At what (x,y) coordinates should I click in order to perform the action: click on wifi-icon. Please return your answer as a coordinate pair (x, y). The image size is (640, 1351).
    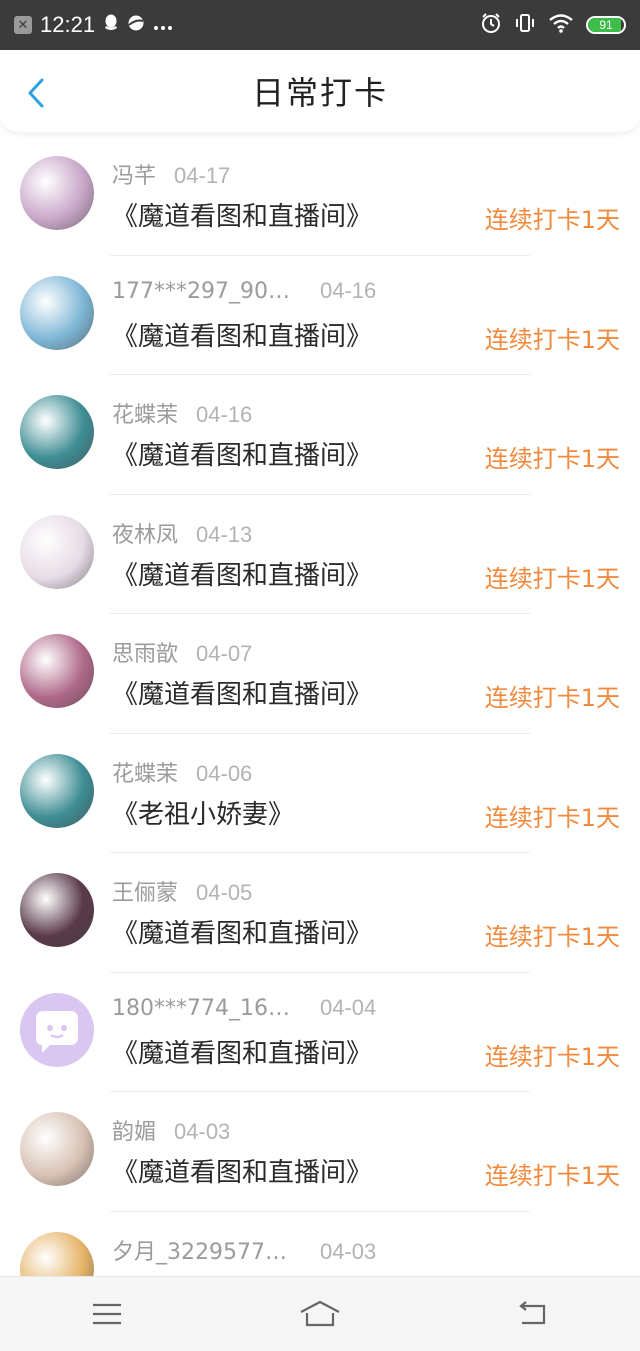
    Looking at the image, I should click on (561, 25).